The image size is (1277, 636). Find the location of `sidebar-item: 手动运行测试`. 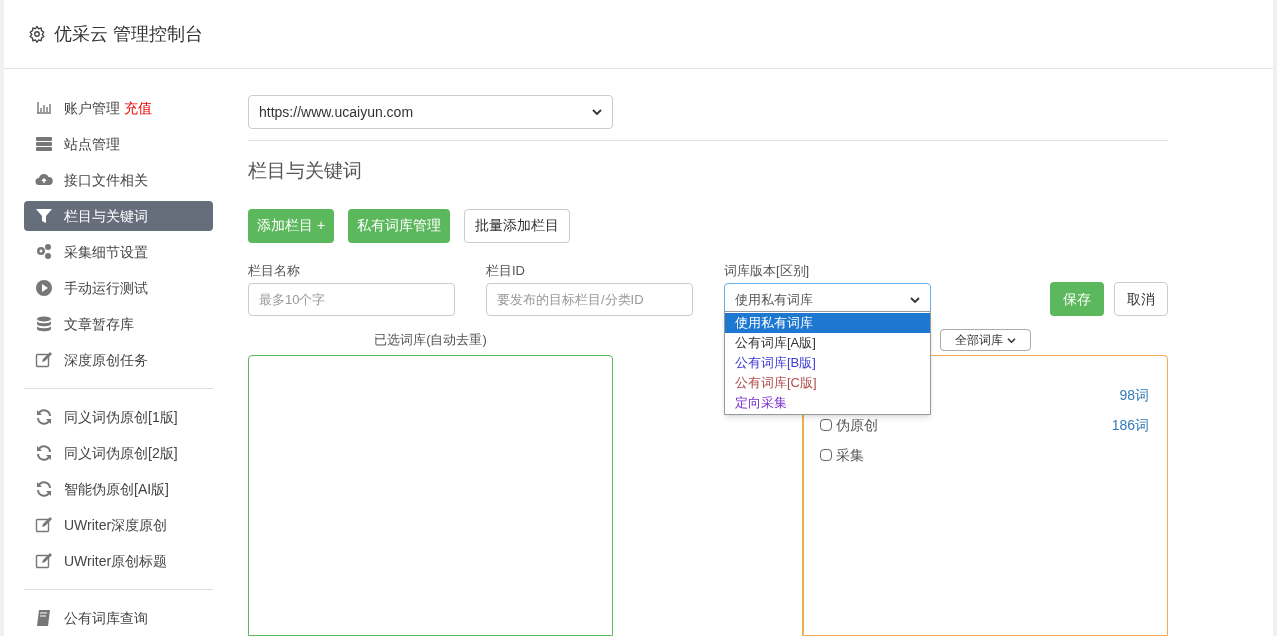

sidebar-item: 手动运行测试 is located at coordinates (118, 288).